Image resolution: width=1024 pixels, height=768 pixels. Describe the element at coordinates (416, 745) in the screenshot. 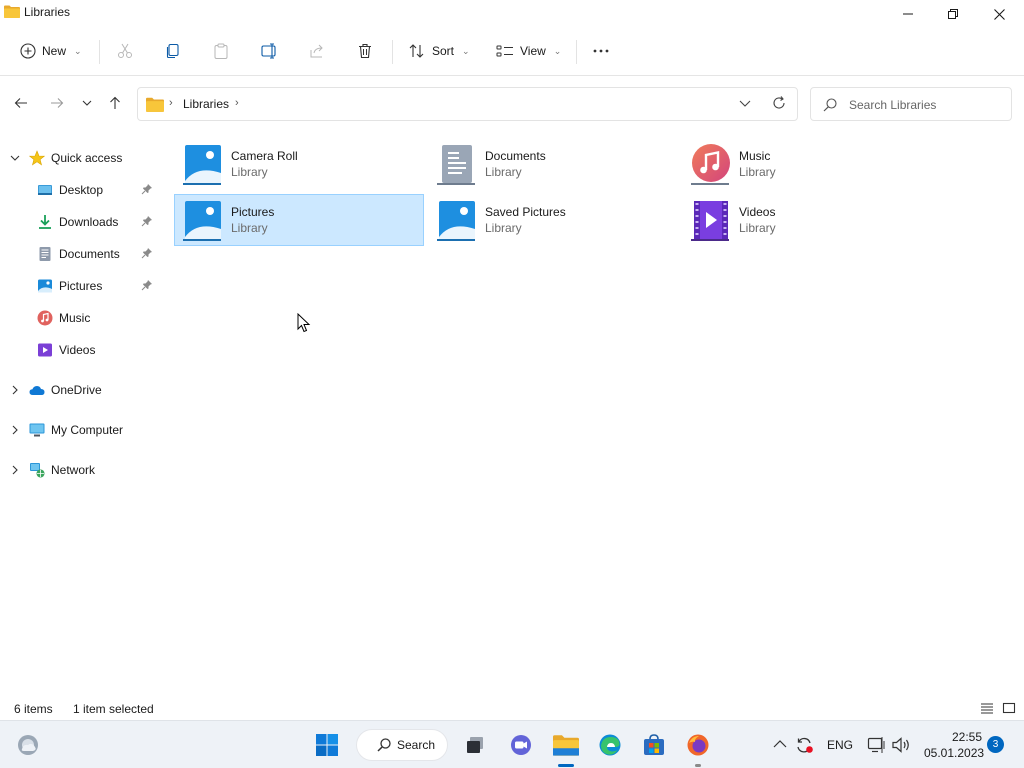

I see `taskbar-search-label: Search` at that location.